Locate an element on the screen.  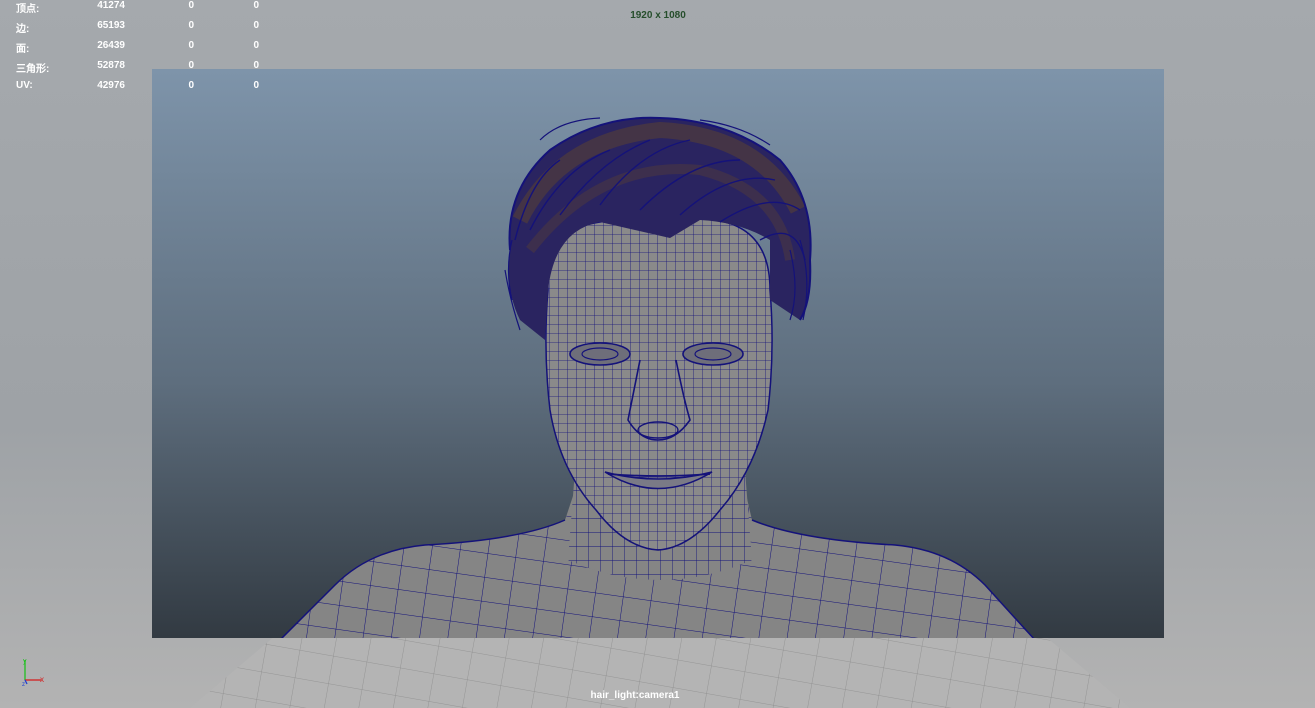
resolution-gate-label: 1920 x 1080 is located at coordinates (658, 15).